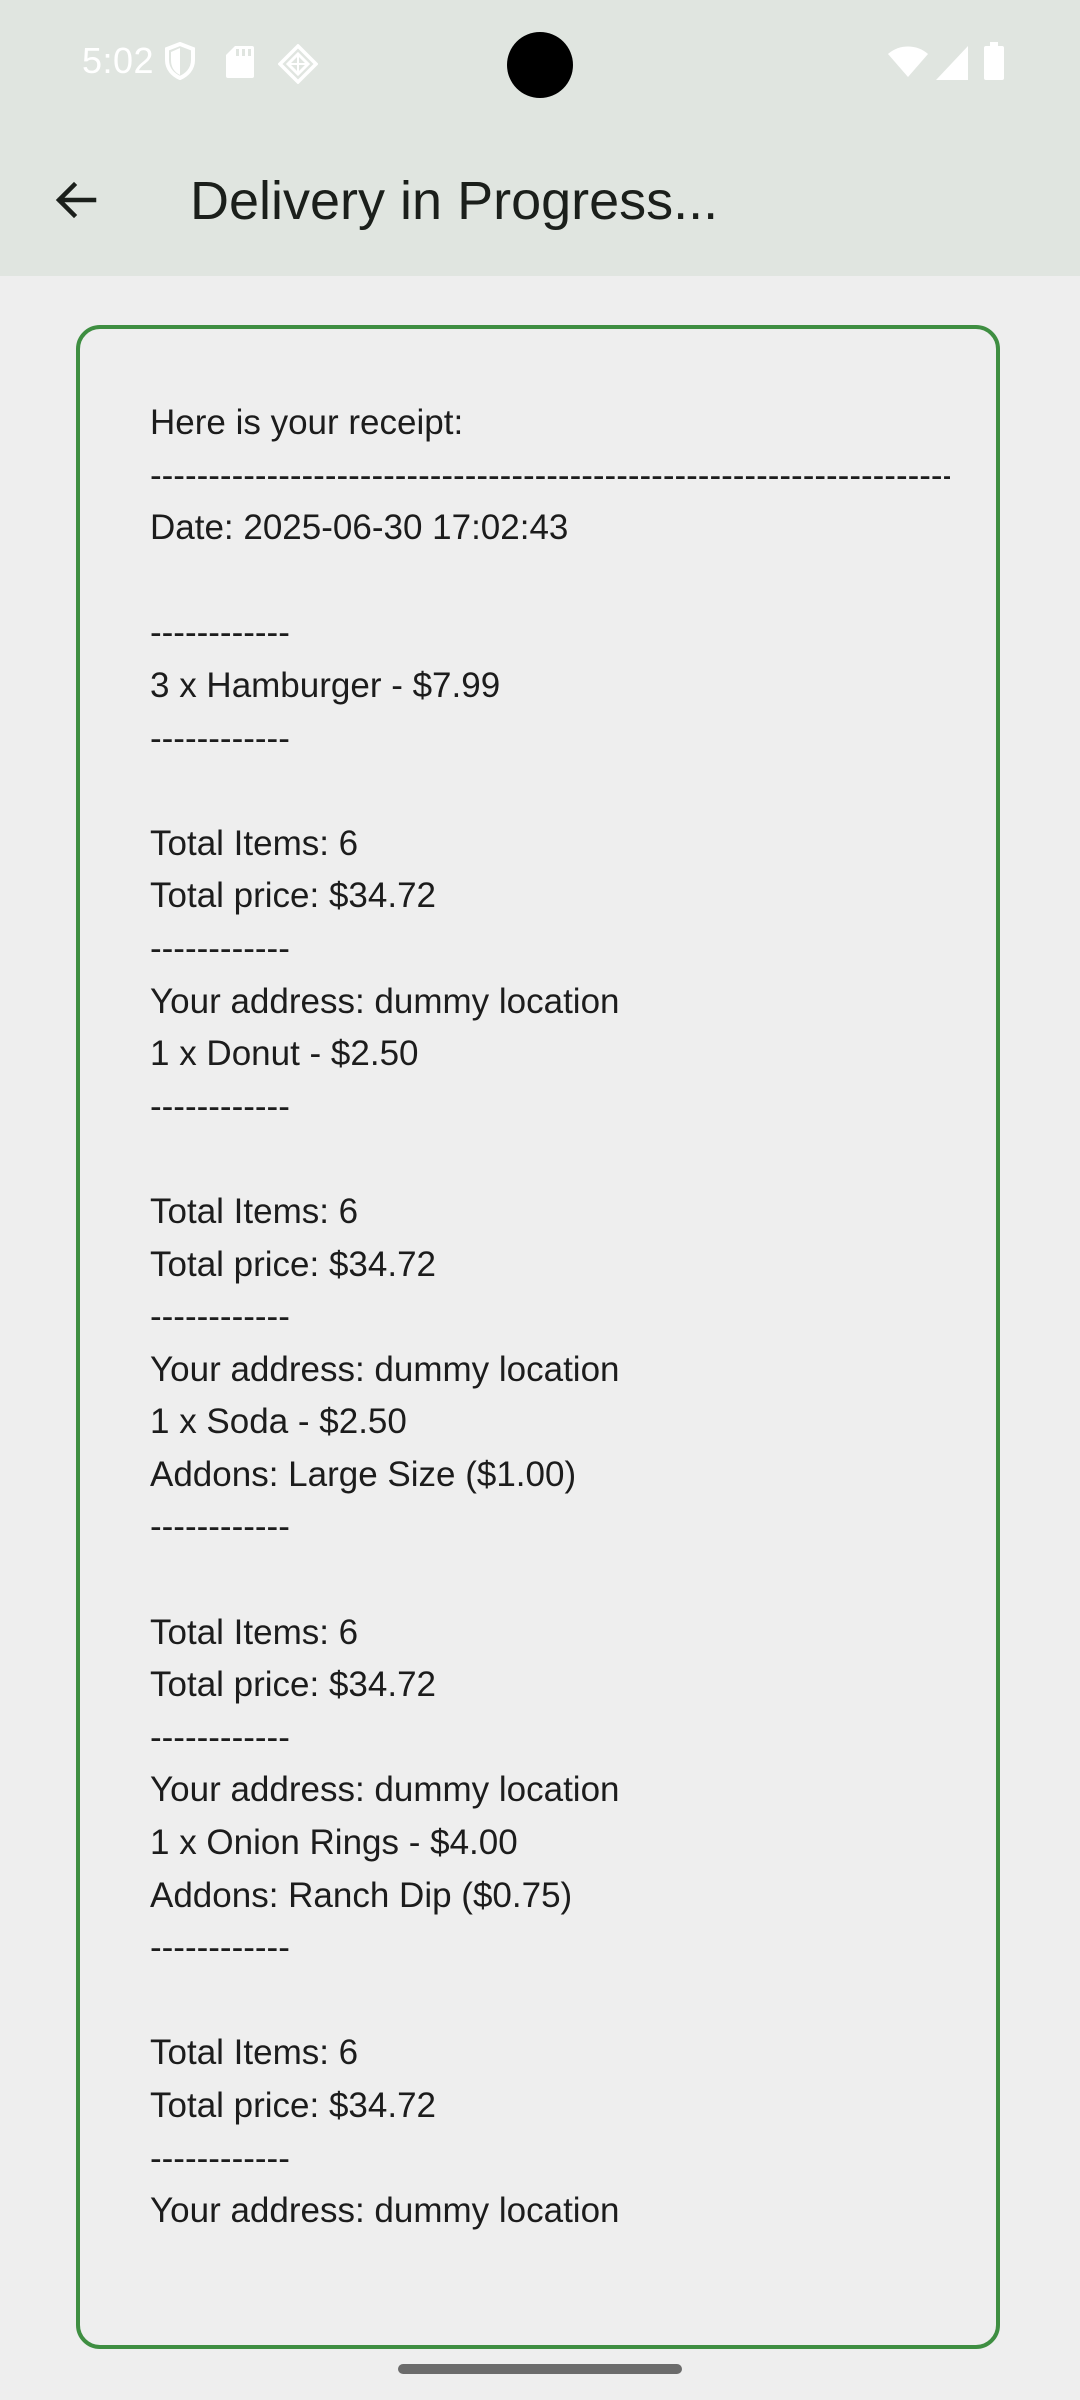  What do you see at coordinates (908, 64) in the screenshot?
I see `wifi-icon` at bounding box center [908, 64].